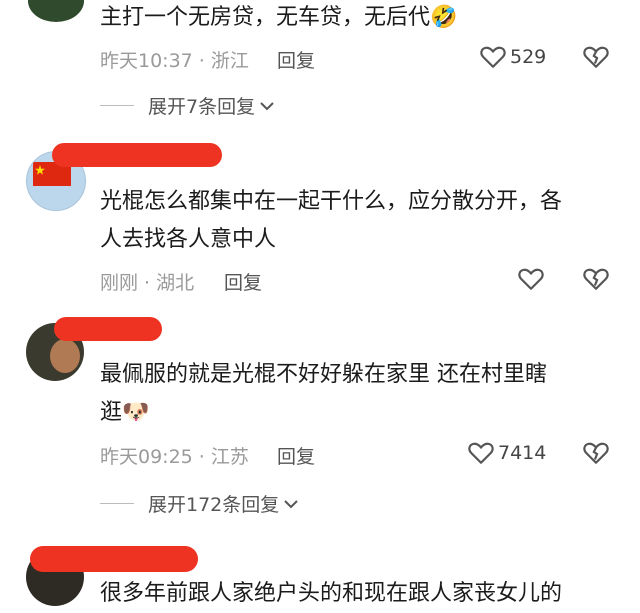 The image size is (640, 613). What do you see at coordinates (56, 11) in the screenshot?
I see `avatar` at bounding box center [56, 11].